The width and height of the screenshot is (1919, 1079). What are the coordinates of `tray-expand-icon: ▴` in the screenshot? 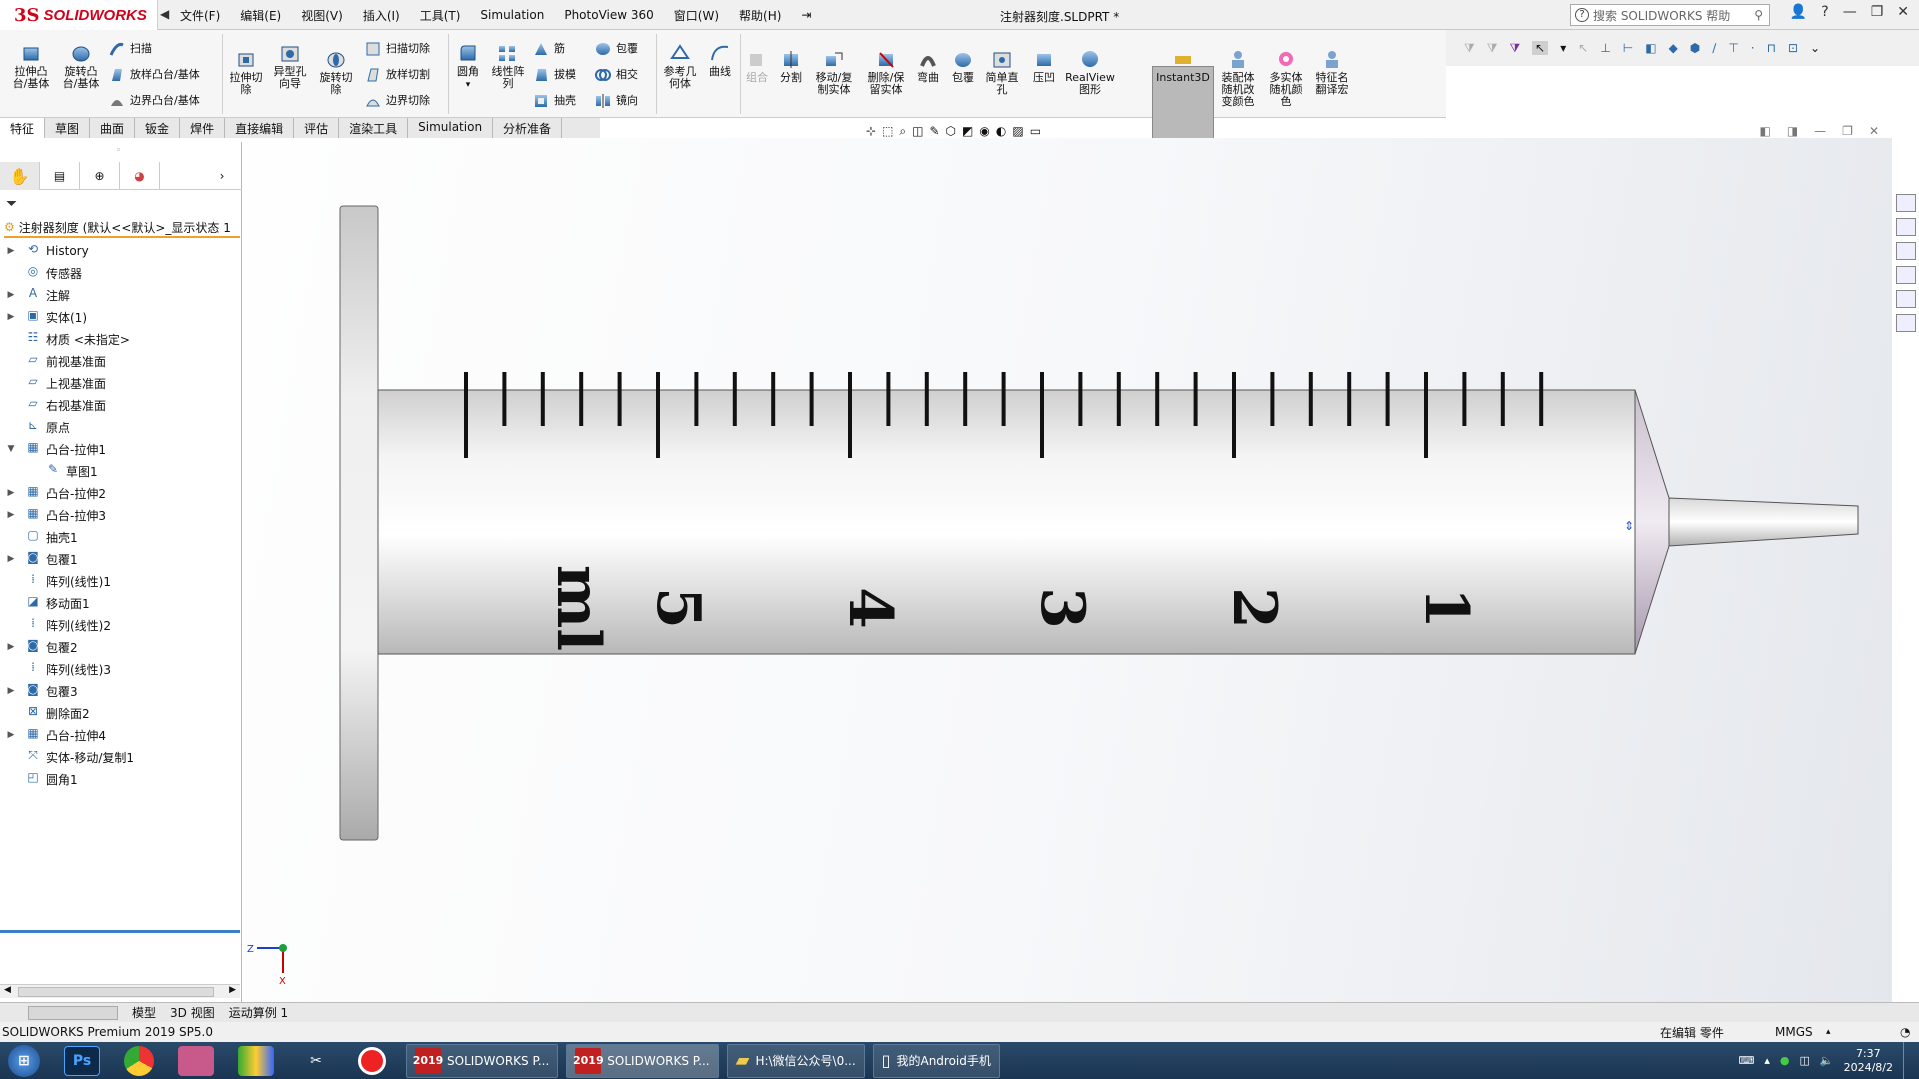 It's located at (1767, 1060).